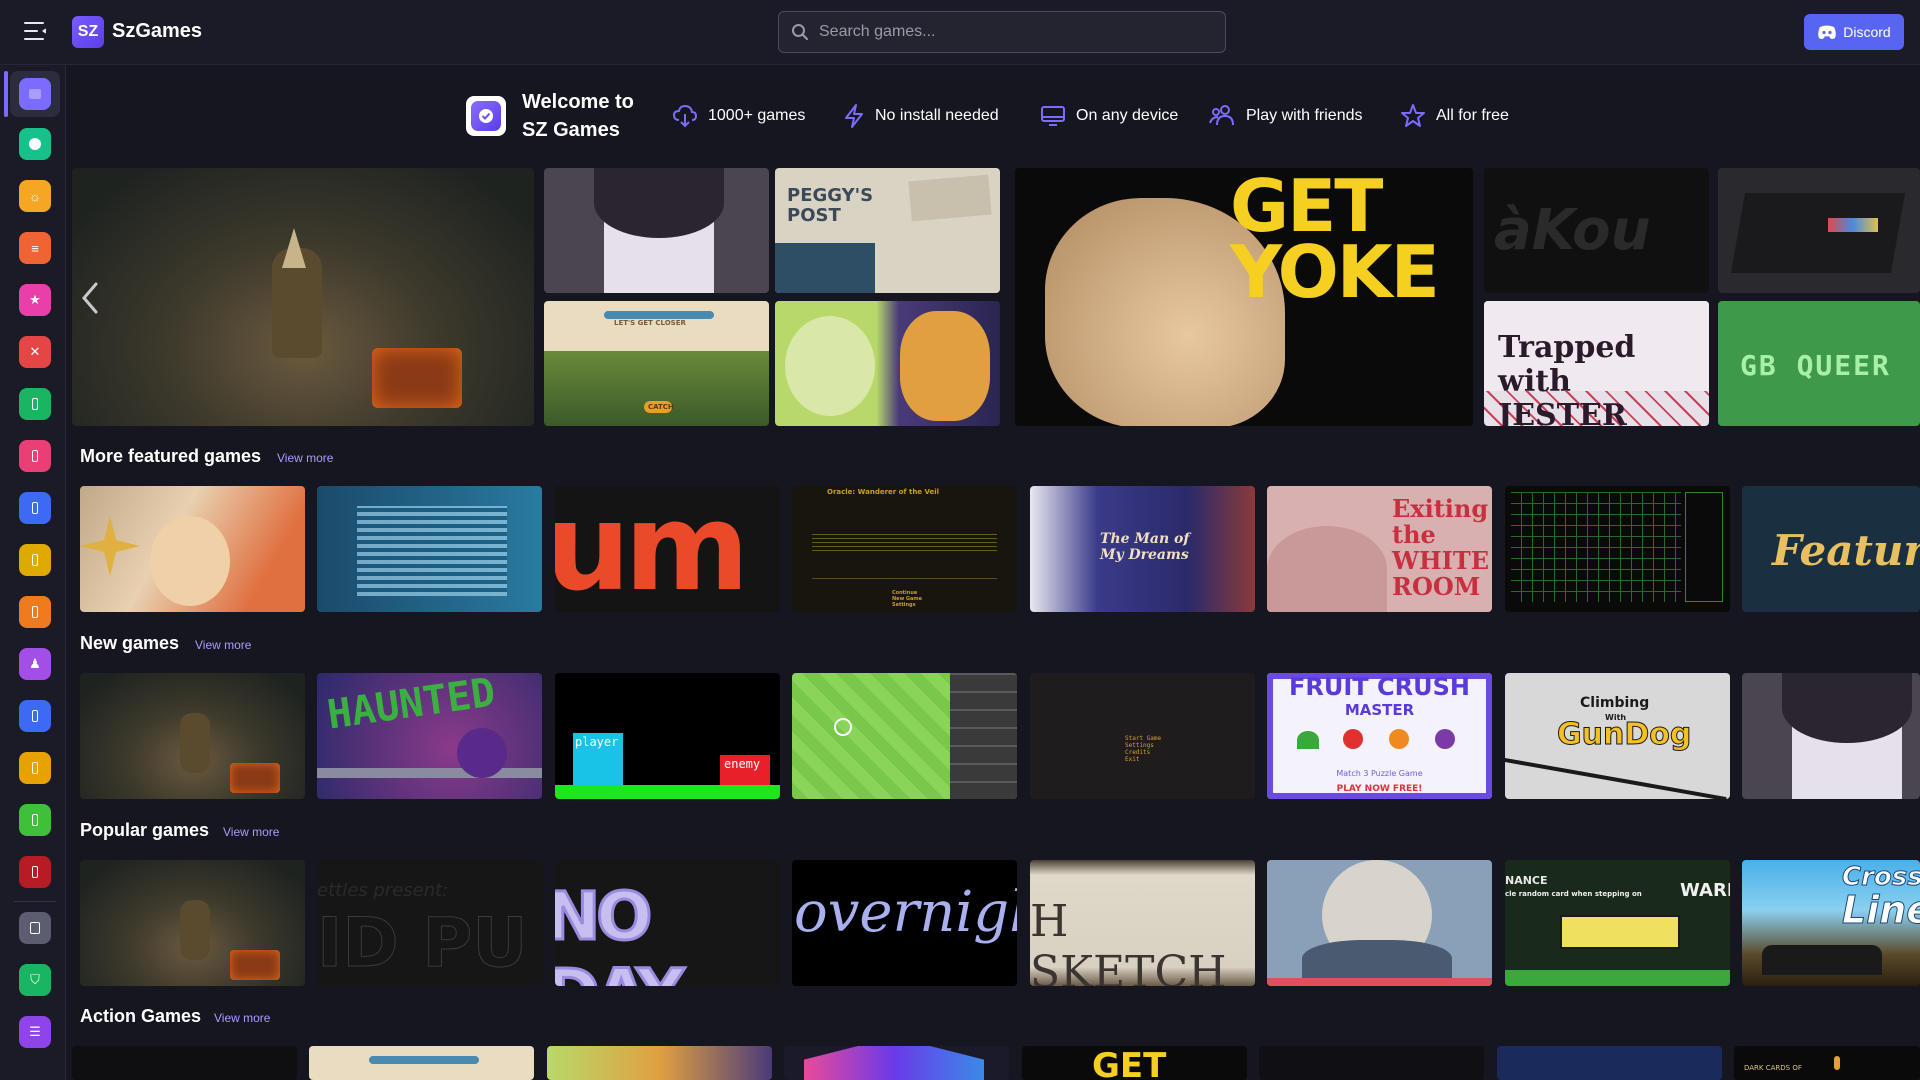  What do you see at coordinates (667, 736) in the screenshot?
I see `new-game-tile-player-enemy: player enemy` at bounding box center [667, 736].